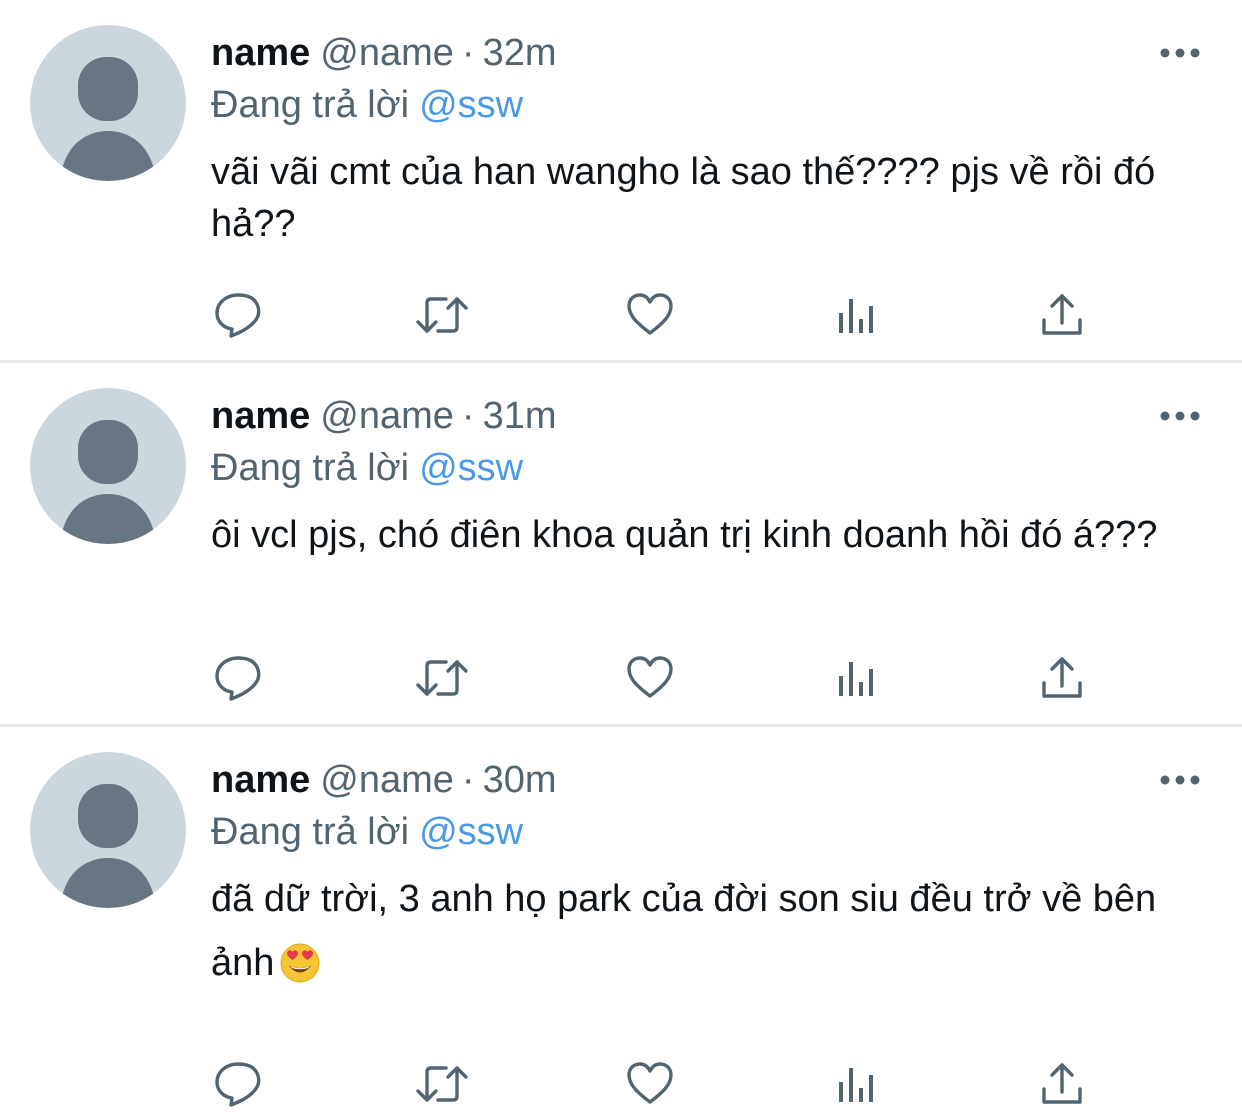 This screenshot has height=1112, width=1242. Describe the element at coordinates (520, 416) in the screenshot. I see `timestamp: 31m` at that location.